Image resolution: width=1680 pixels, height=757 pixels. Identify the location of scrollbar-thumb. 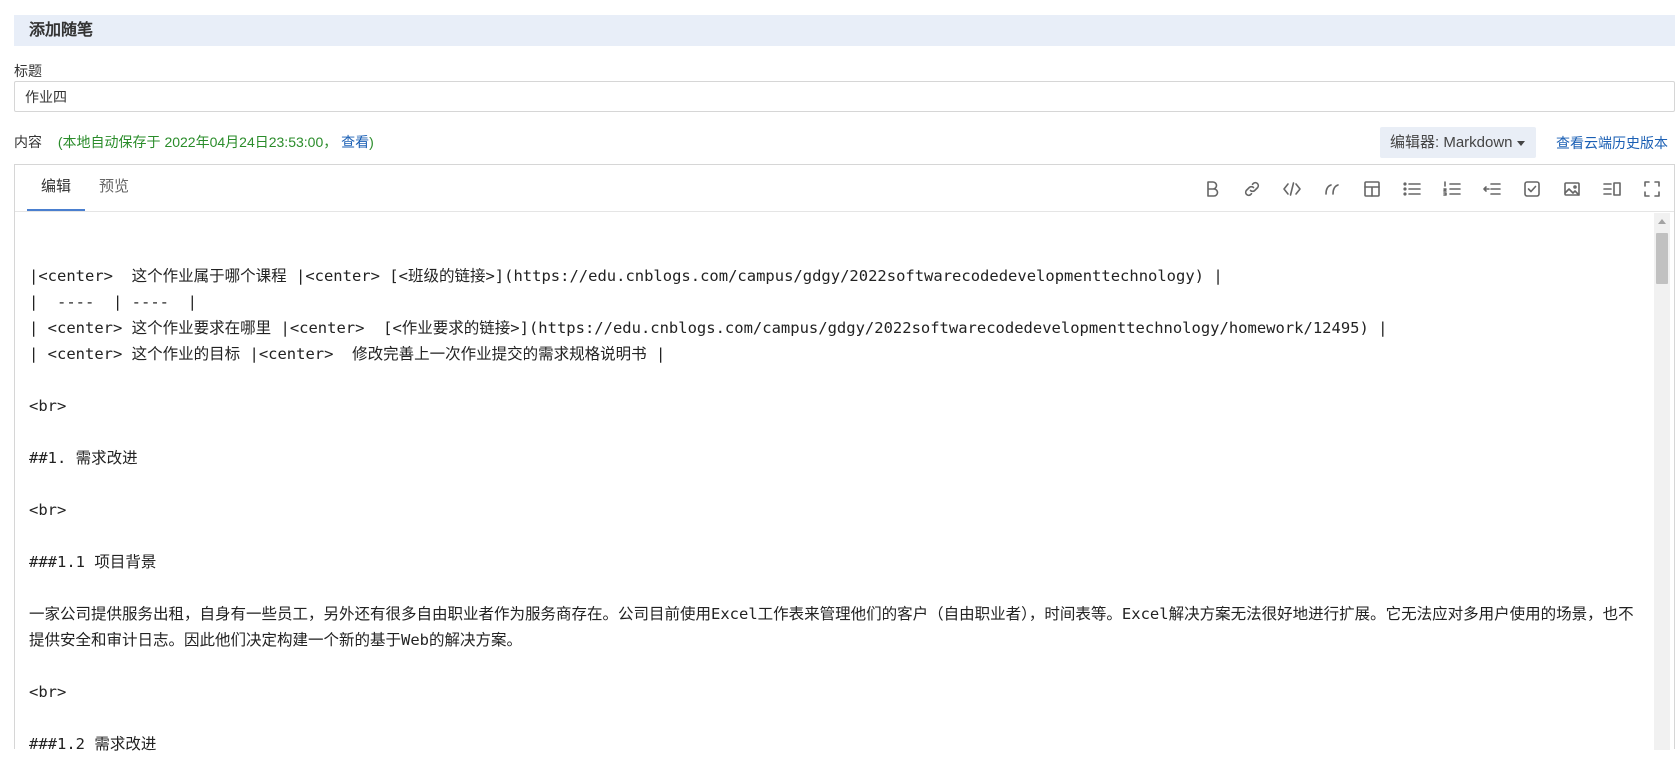
(1662, 258).